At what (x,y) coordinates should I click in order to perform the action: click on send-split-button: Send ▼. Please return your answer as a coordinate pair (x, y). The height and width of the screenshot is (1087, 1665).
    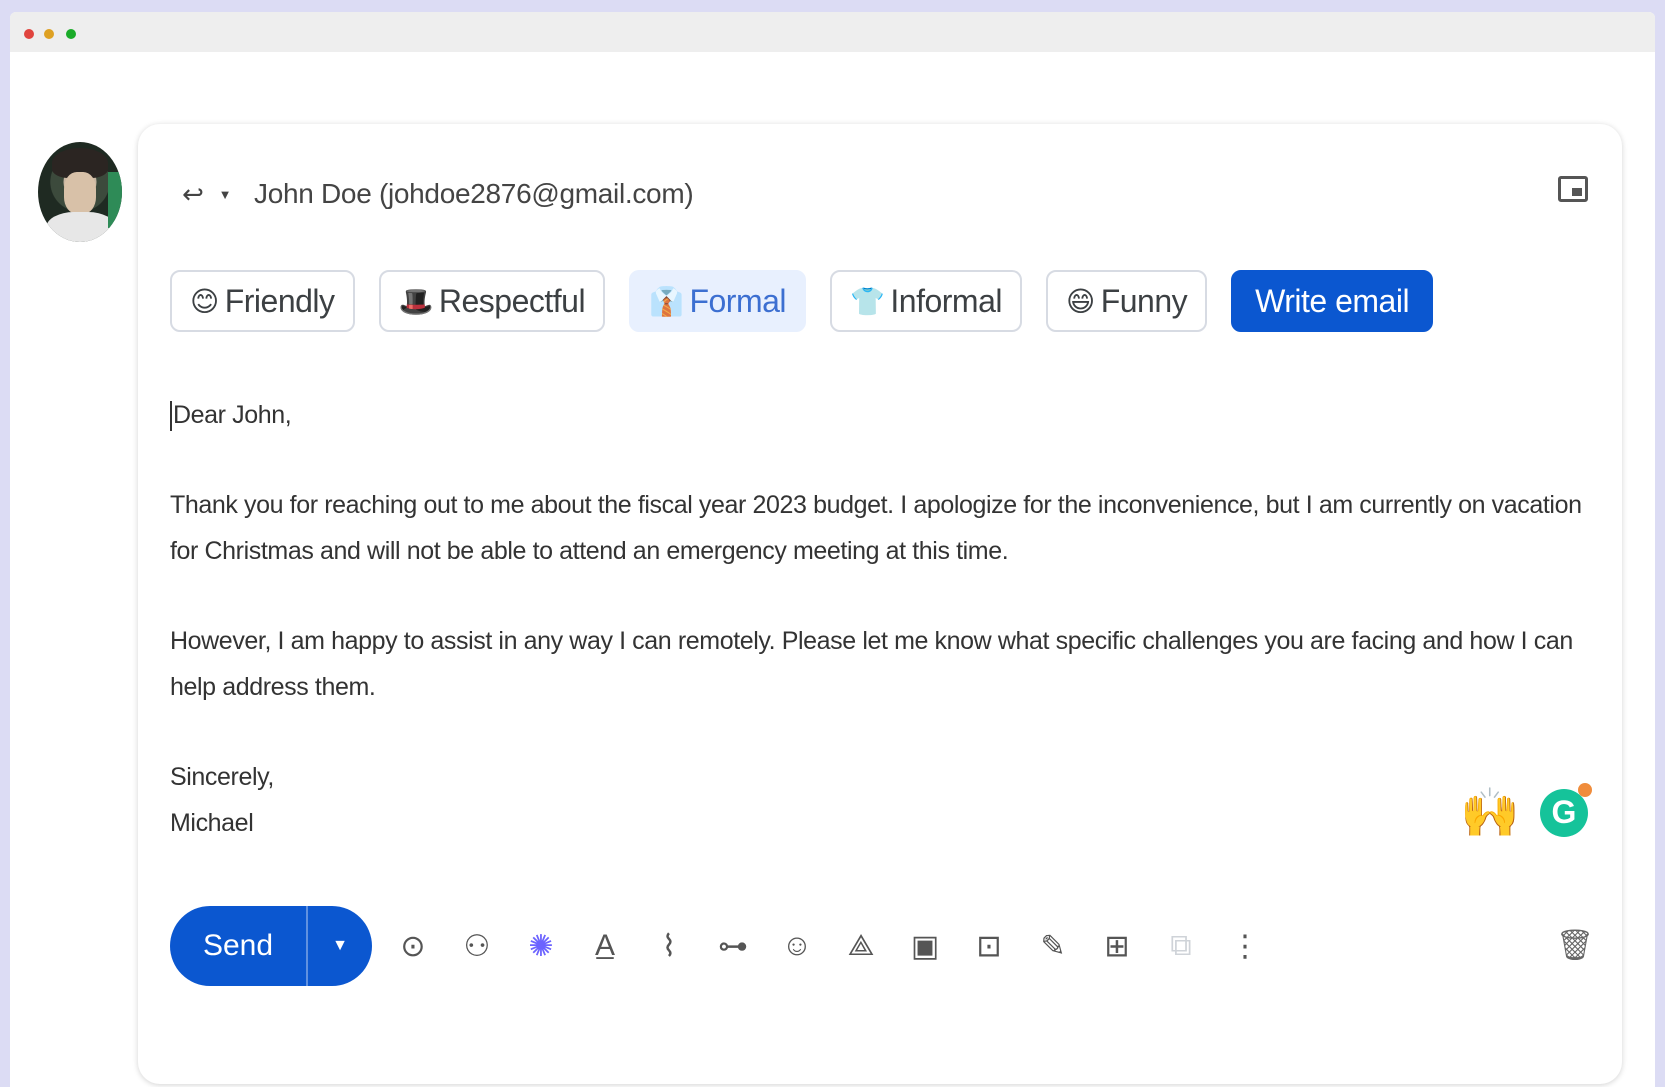
    Looking at the image, I should click on (271, 946).